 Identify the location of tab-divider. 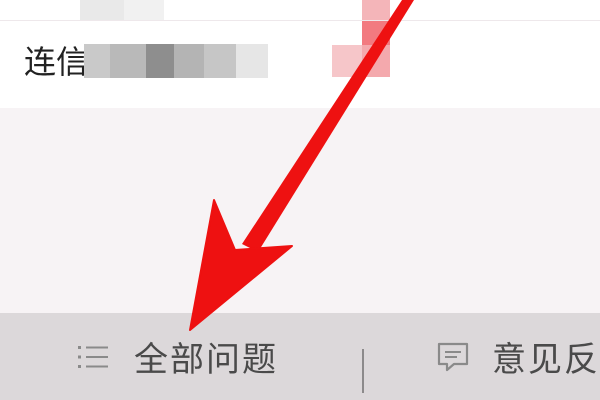
(363, 371).